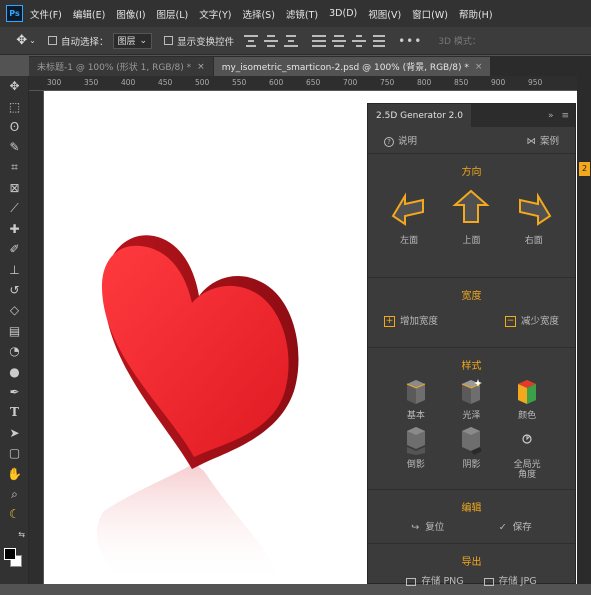 The image size is (591, 595). What do you see at coordinates (339, 40) in the screenshot?
I see `align-hcenter-icon` at bounding box center [339, 40].